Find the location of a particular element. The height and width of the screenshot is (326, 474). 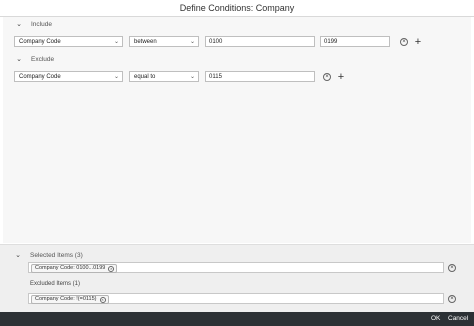

include-operator-value: between is located at coordinates (145, 42).